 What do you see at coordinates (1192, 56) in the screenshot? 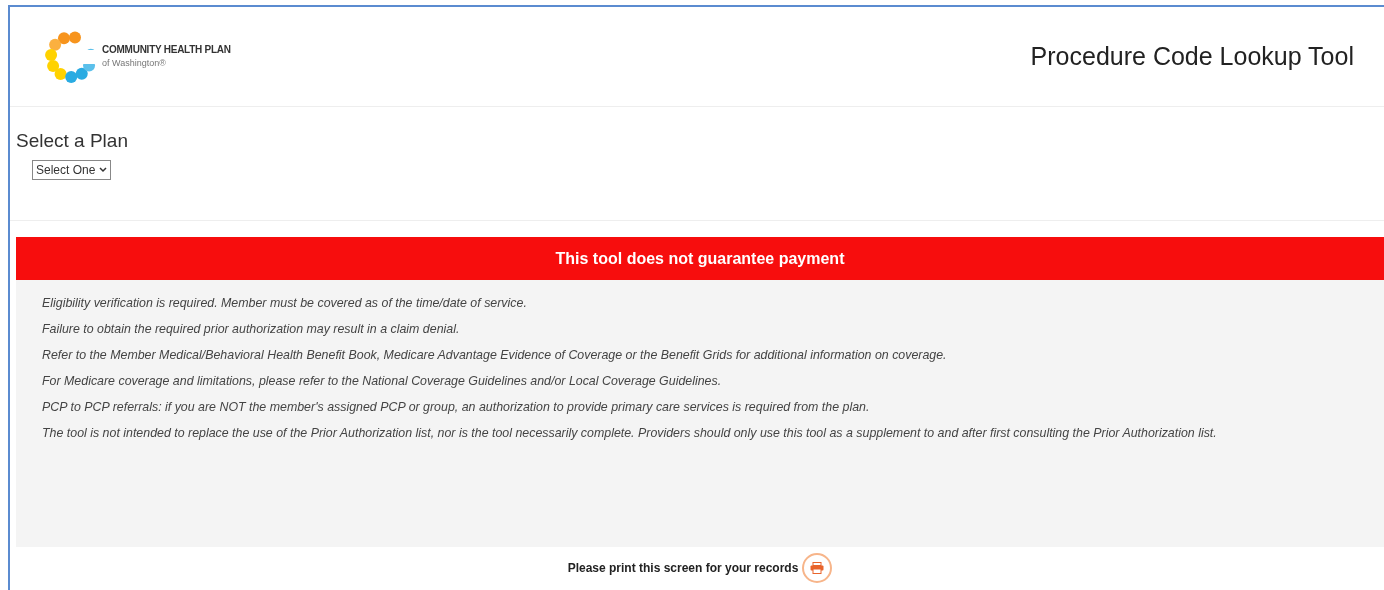
I see `page-title: Procedure Code Lookup Tool` at bounding box center [1192, 56].